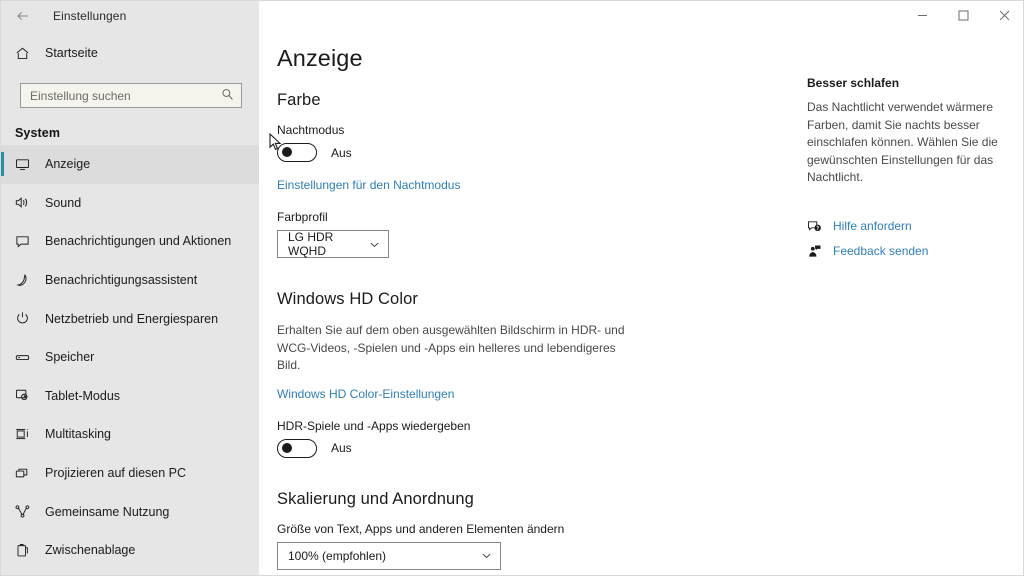 The height and width of the screenshot is (576, 1024). What do you see at coordinates (90, 15) in the screenshot?
I see `window-title: Einstellungen` at bounding box center [90, 15].